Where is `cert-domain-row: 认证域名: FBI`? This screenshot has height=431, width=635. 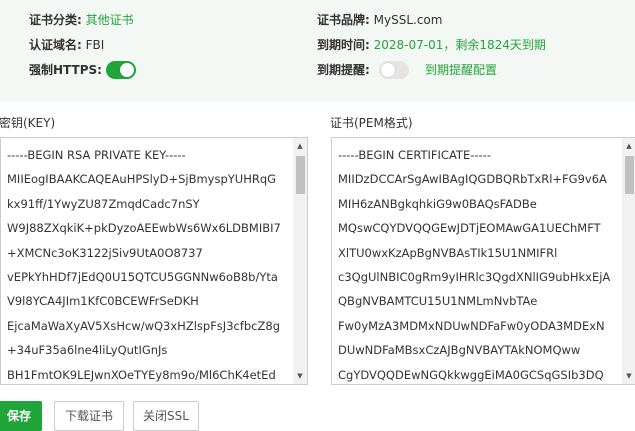 cert-domain-row: 认证域名: FBI is located at coordinates (66, 45).